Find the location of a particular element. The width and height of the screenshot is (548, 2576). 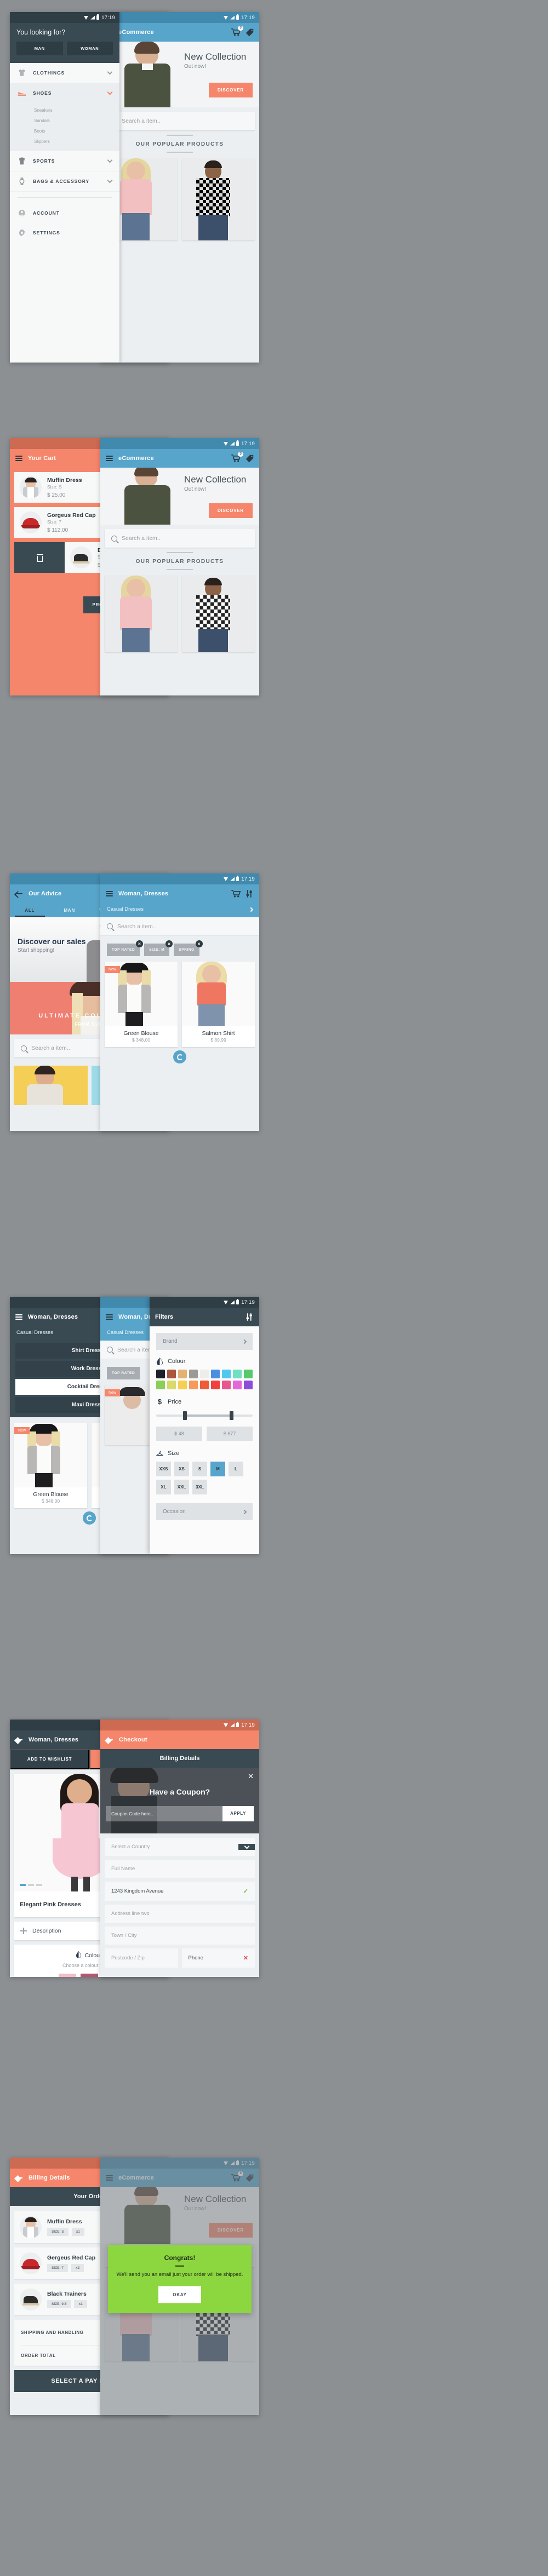

sidebar-item-sports: SPORTS is located at coordinates (64, 161).